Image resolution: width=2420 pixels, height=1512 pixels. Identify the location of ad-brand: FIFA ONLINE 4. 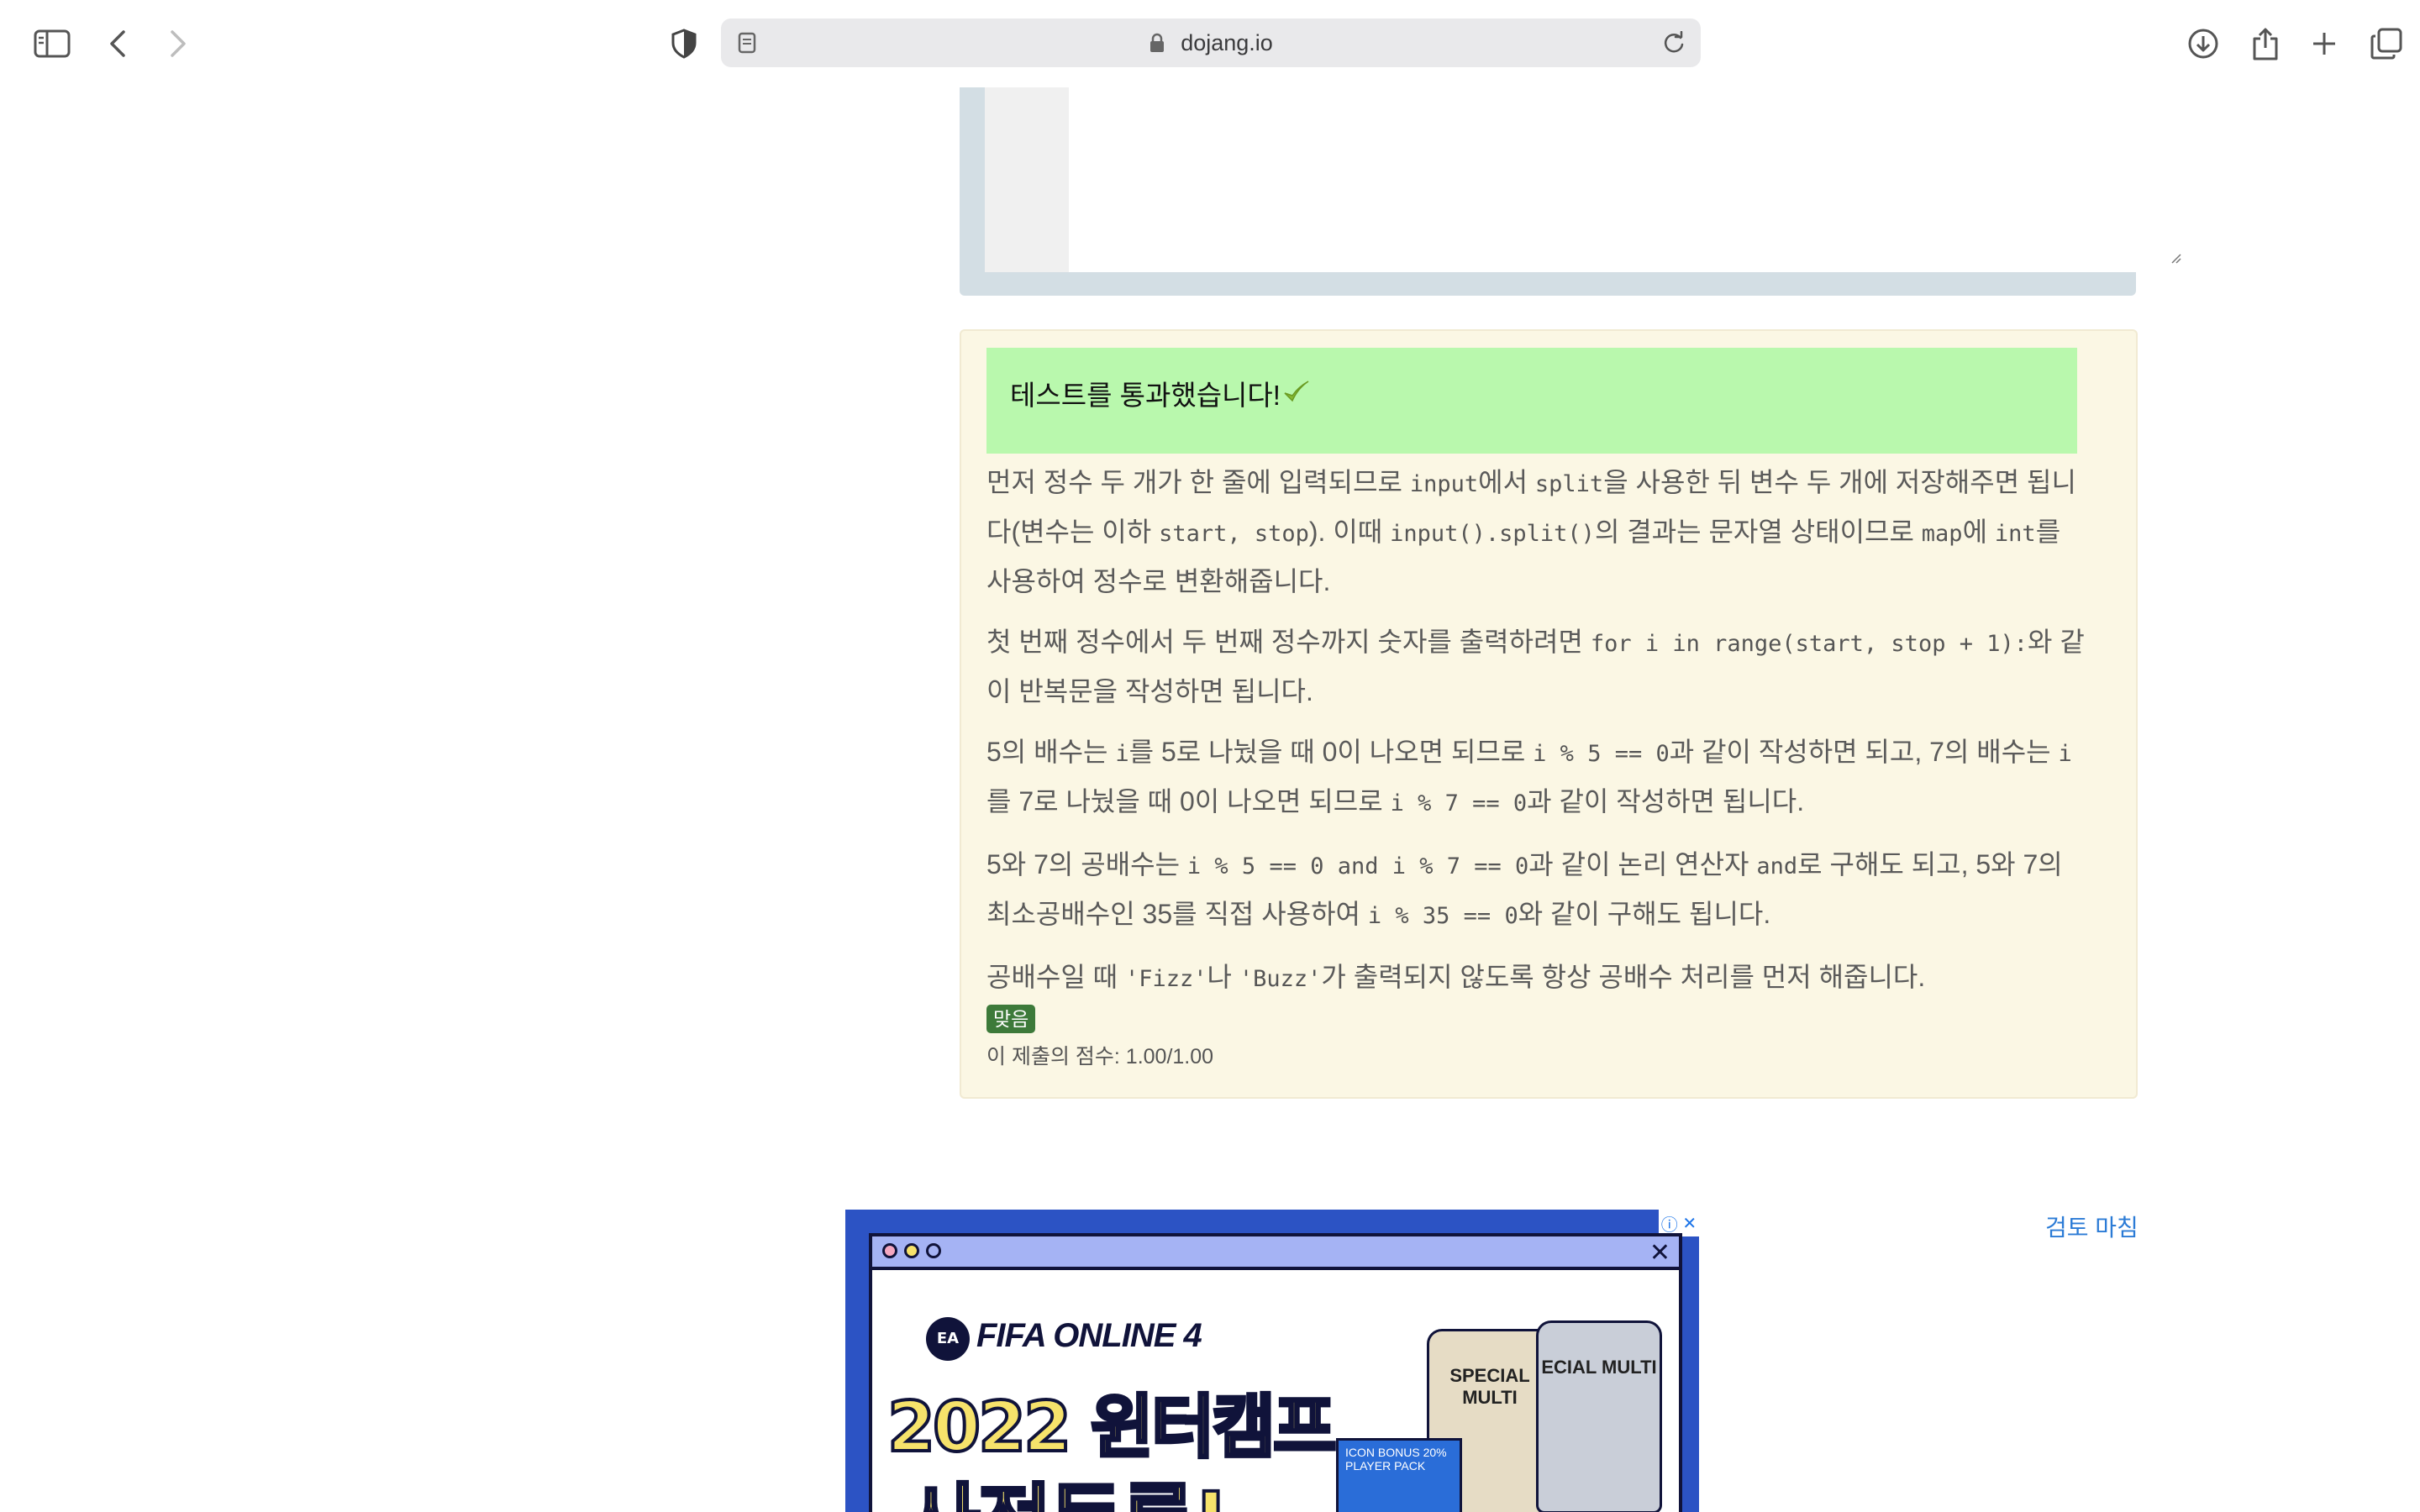
(1089, 1335).